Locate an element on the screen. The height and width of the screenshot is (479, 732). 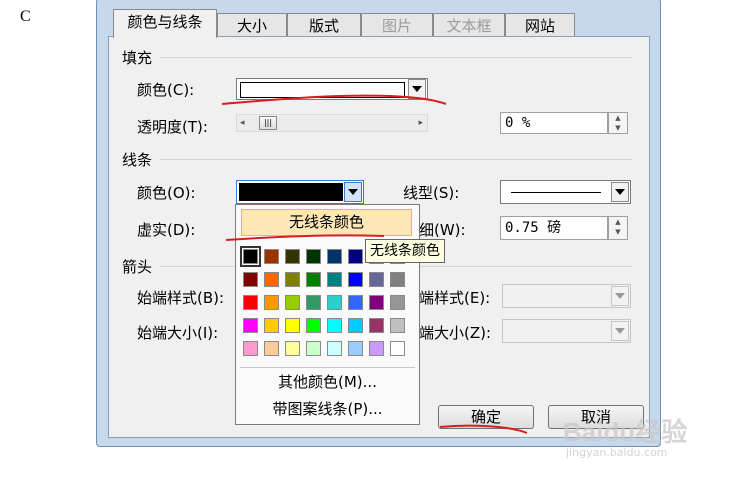
tab-size: 大小 is located at coordinates (252, 25).